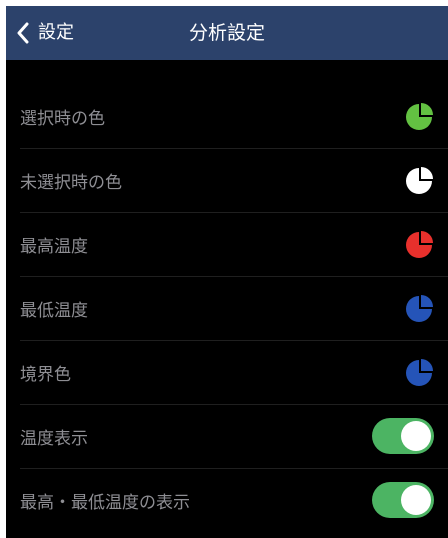 The width and height of the screenshot is (448, 538). What do you see at coordinates (23, 33) in the screenshot?
I see `chevron-left-icon` at bounding box center [23, 33].